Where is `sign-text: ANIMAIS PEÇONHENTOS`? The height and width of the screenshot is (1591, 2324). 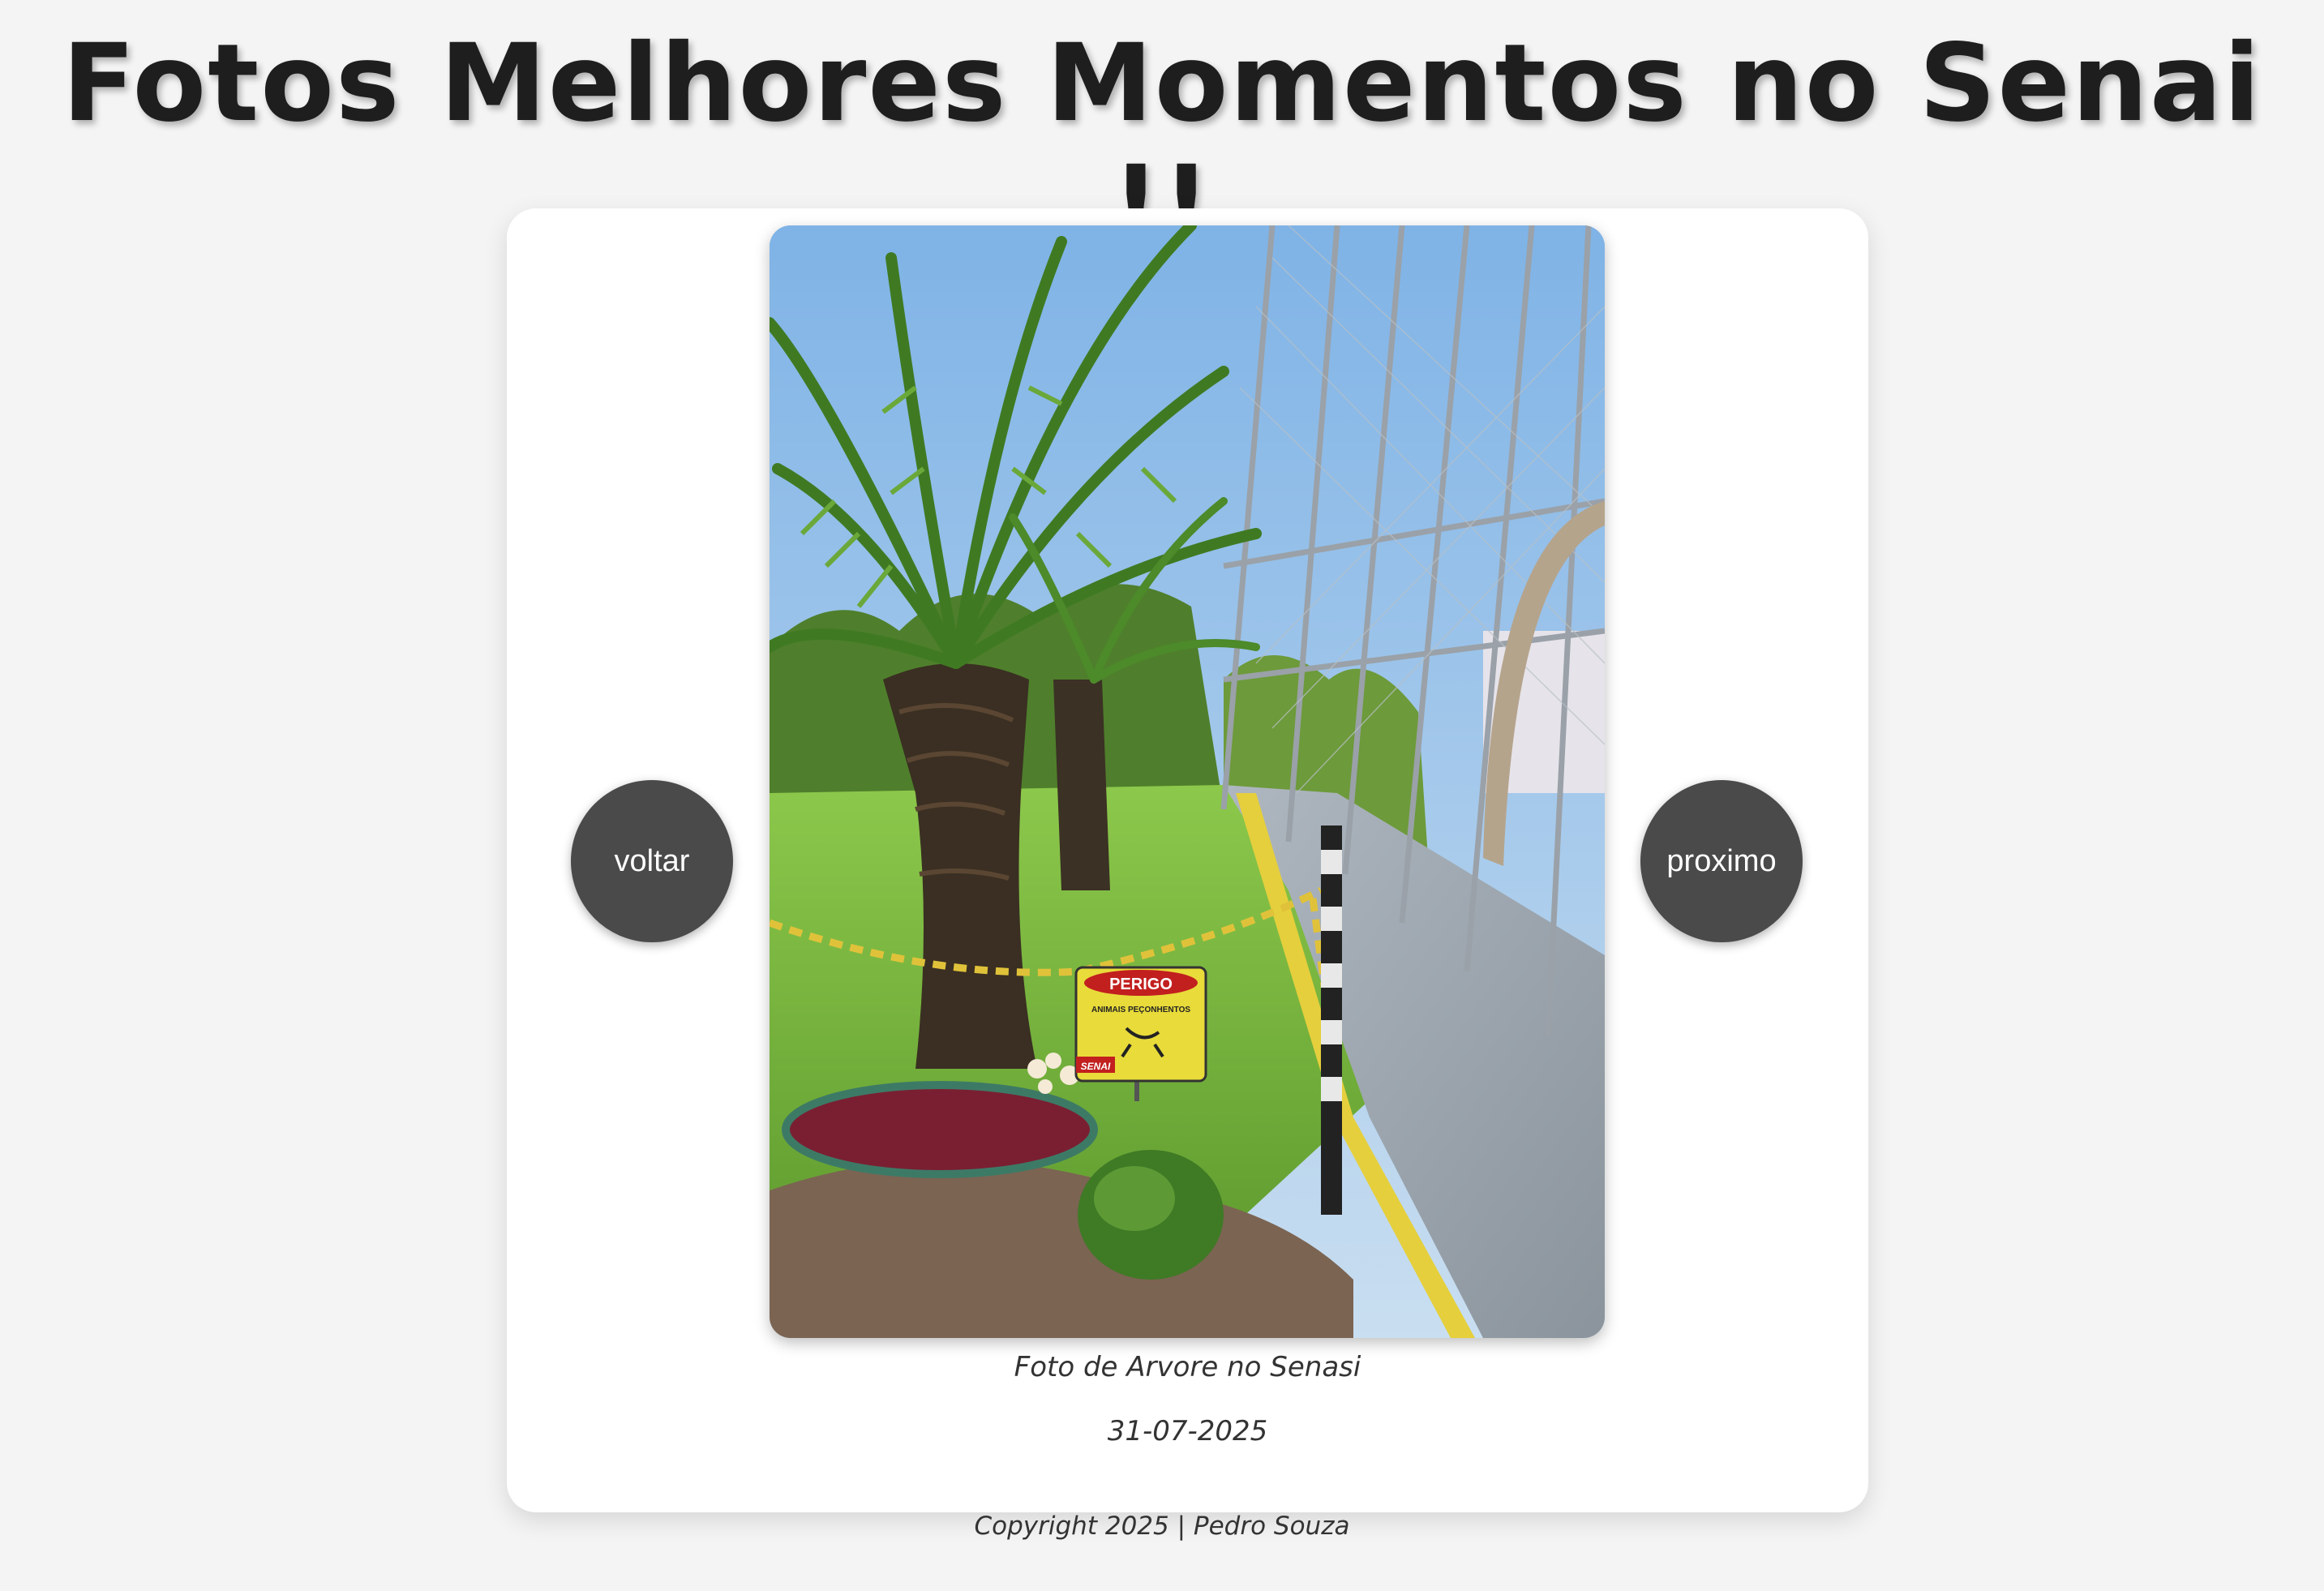
sign-text: ANIMAIS PEÇONHENTOS is located at coordinates (1140, 1010).